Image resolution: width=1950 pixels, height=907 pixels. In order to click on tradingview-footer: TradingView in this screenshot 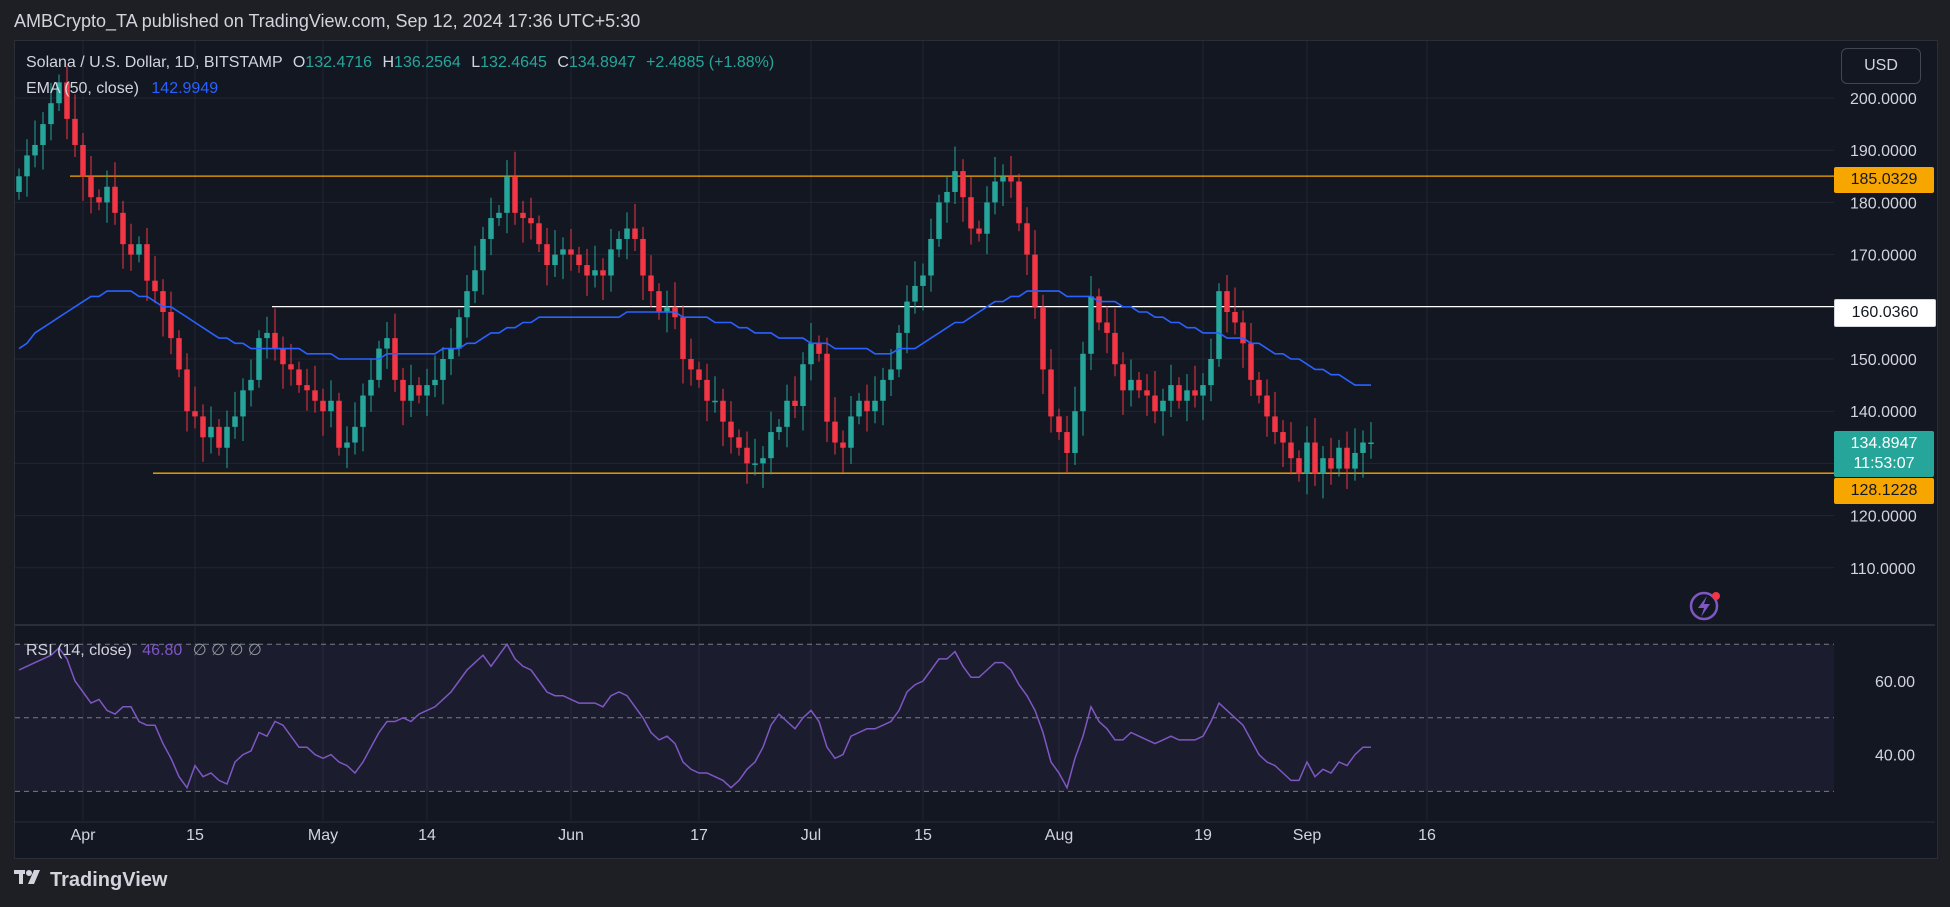, I will do `click(90, 880)`.